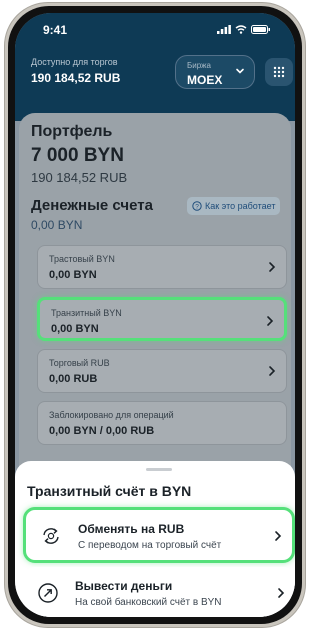  I want to click on cash-accounts-value: 0,00 BYN, so click(57, 225).